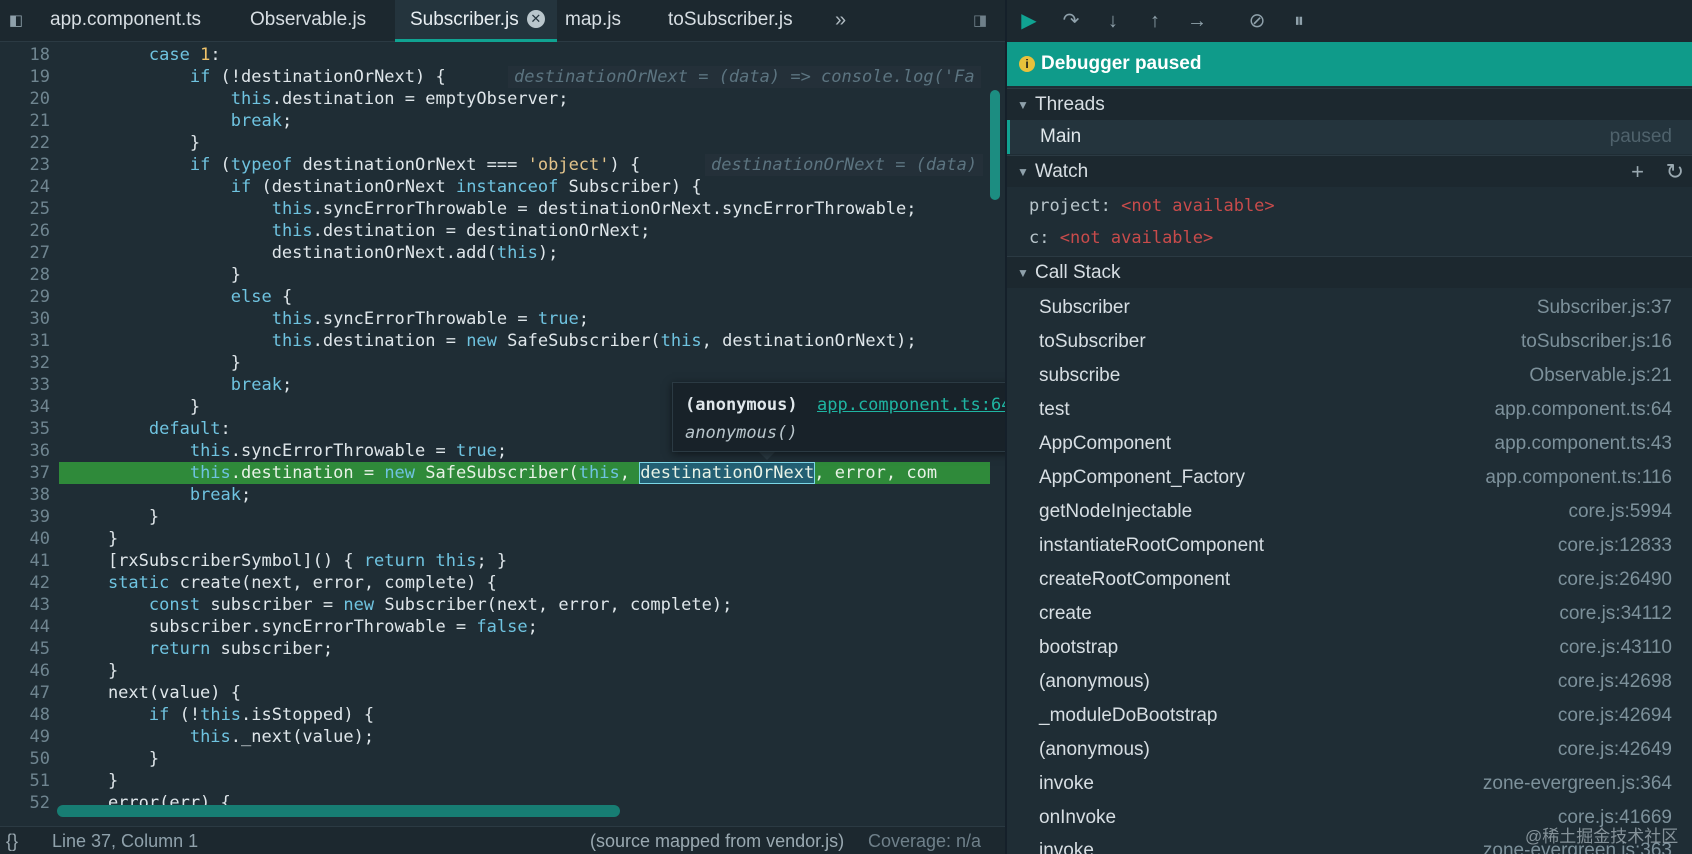 This screenshot has height=854, width=1692. What do you see at coordinates (1596, 341) in the screenshot?
I see `frame-location: toSubscriber.js:16` at bounding box center [1596, 341].